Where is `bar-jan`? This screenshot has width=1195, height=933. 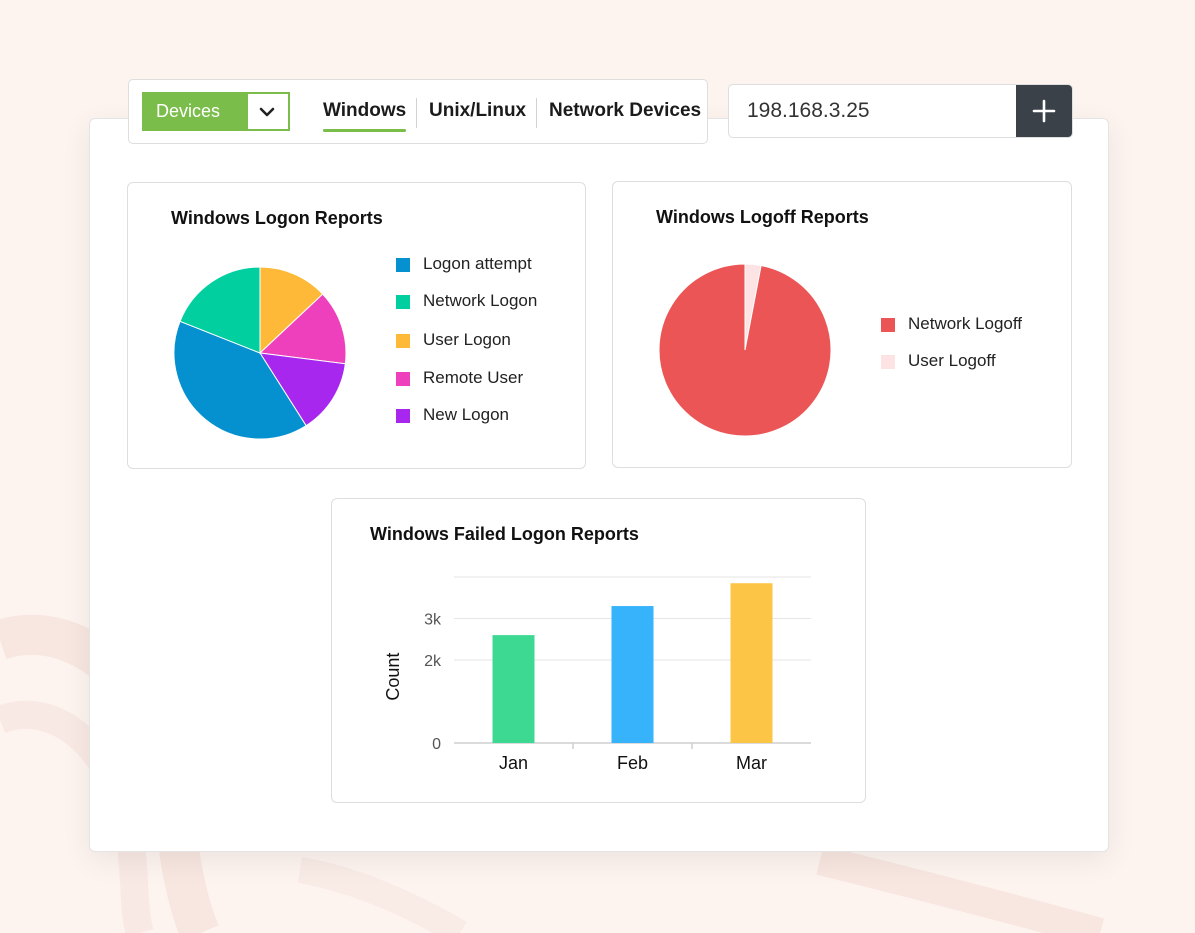 bar-jan is located at coordinates (513, 689).